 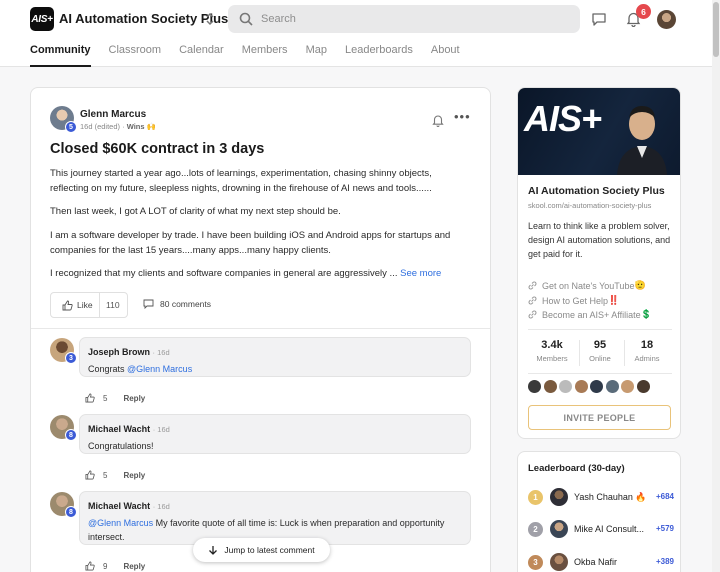 I want to click on search-icon, so click(x=246, y=19).